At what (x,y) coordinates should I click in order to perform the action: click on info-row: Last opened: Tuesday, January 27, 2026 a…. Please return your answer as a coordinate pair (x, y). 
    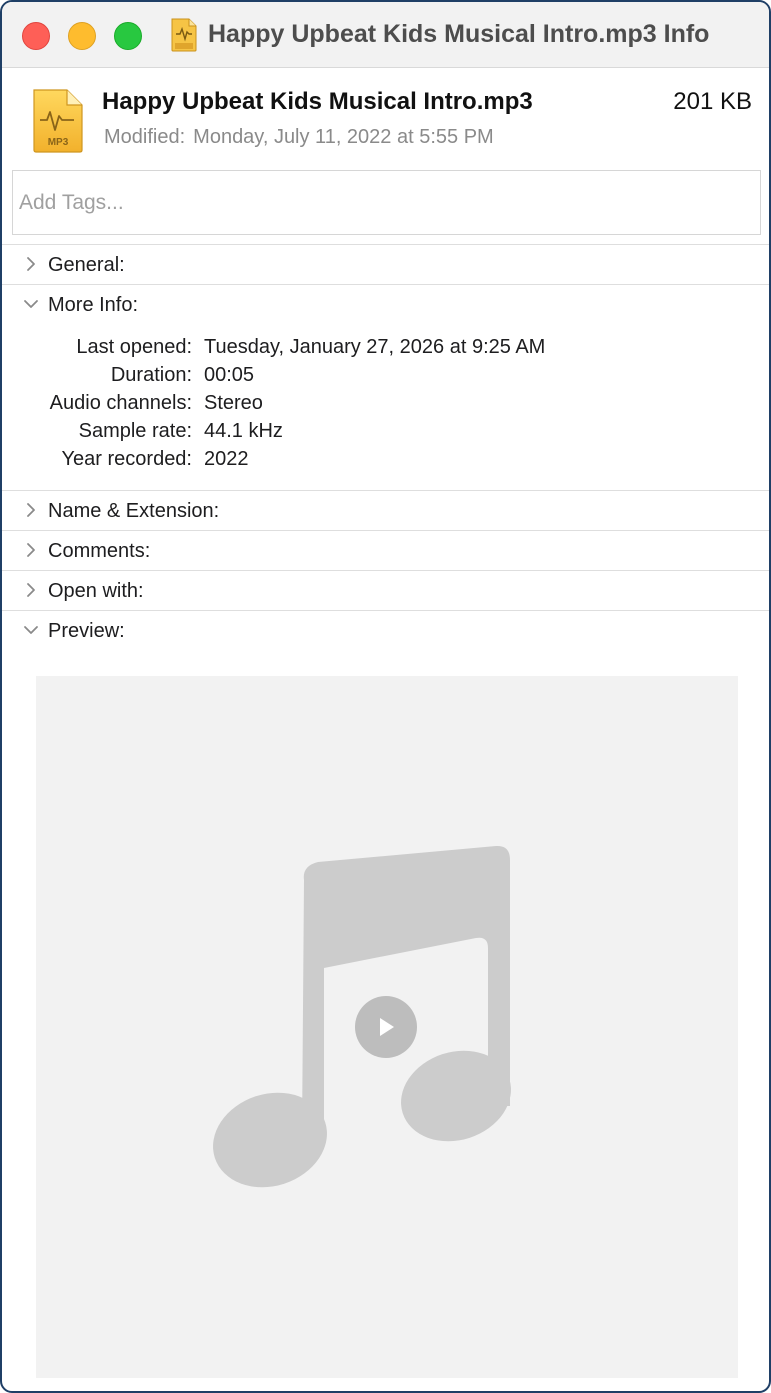
    Looking at the image, I should click on (385, 348).